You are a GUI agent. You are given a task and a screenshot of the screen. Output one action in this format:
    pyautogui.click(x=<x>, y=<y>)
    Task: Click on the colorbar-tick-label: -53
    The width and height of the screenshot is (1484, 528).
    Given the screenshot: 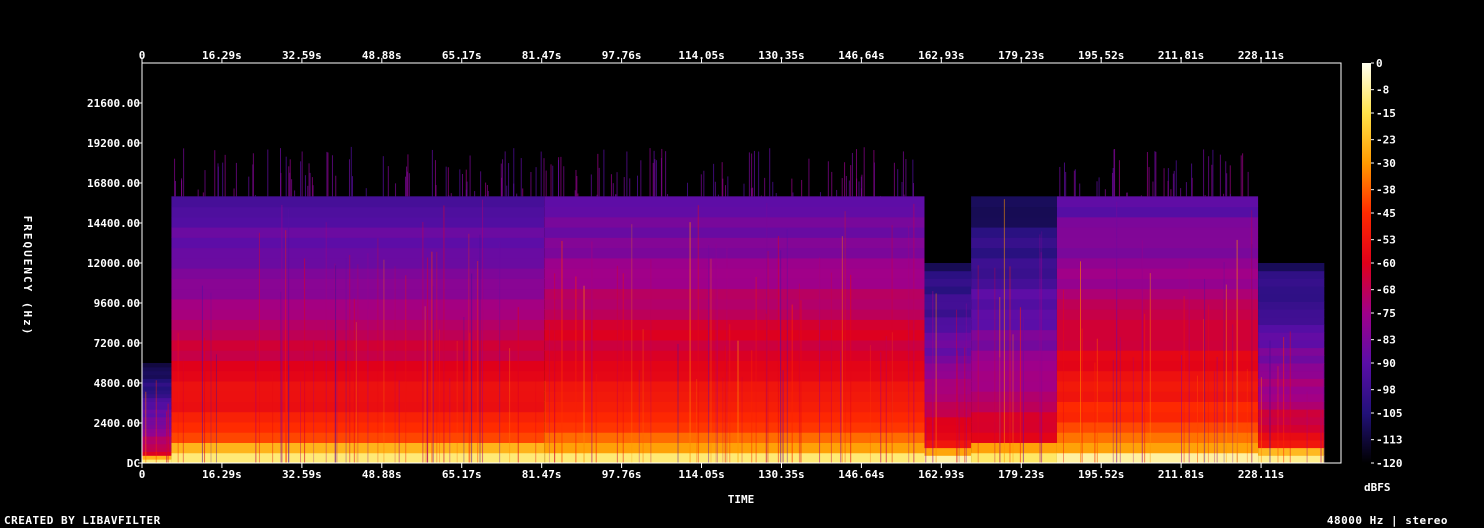 What is the action you would take?
    pyautogui.click(x=1386, y=240)
    